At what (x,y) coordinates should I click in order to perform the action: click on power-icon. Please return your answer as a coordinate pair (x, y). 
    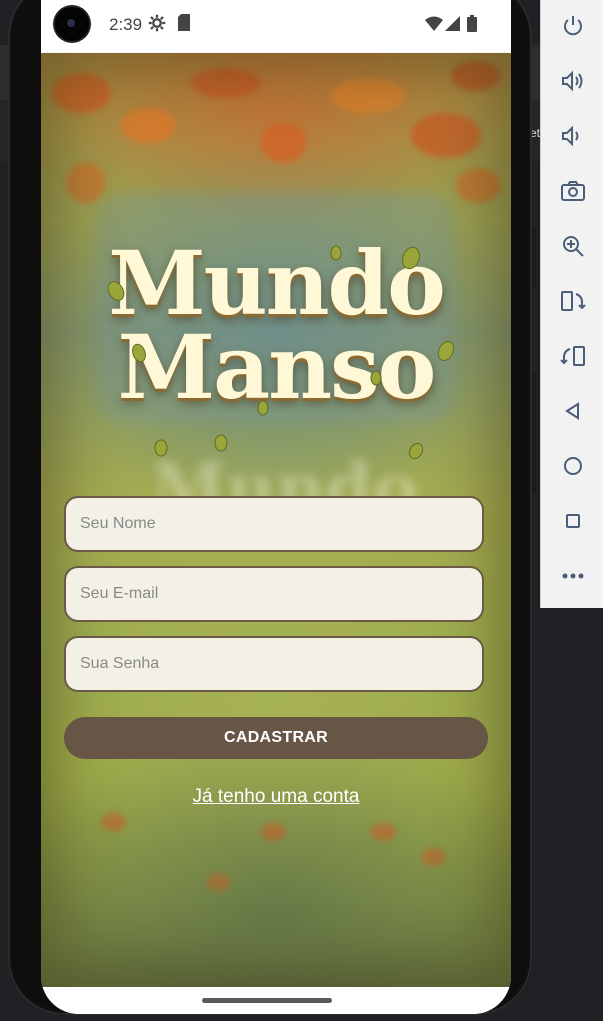
    Looking at the image, I should click on (572, 26).